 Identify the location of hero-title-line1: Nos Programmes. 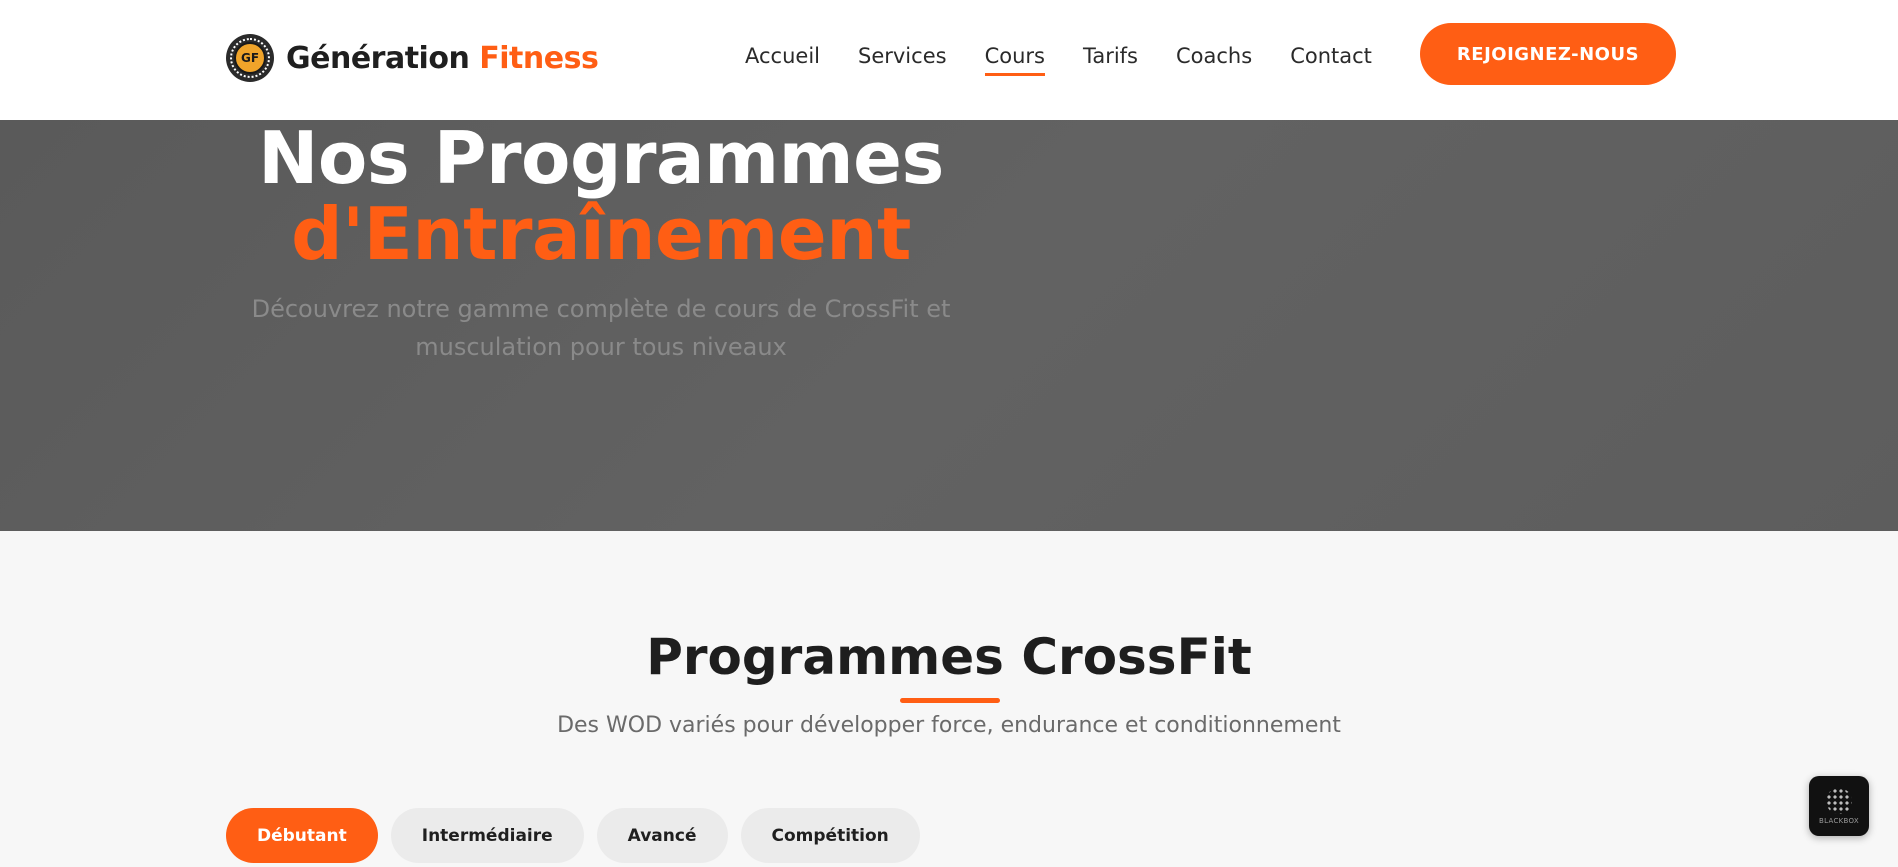
(601, 158).